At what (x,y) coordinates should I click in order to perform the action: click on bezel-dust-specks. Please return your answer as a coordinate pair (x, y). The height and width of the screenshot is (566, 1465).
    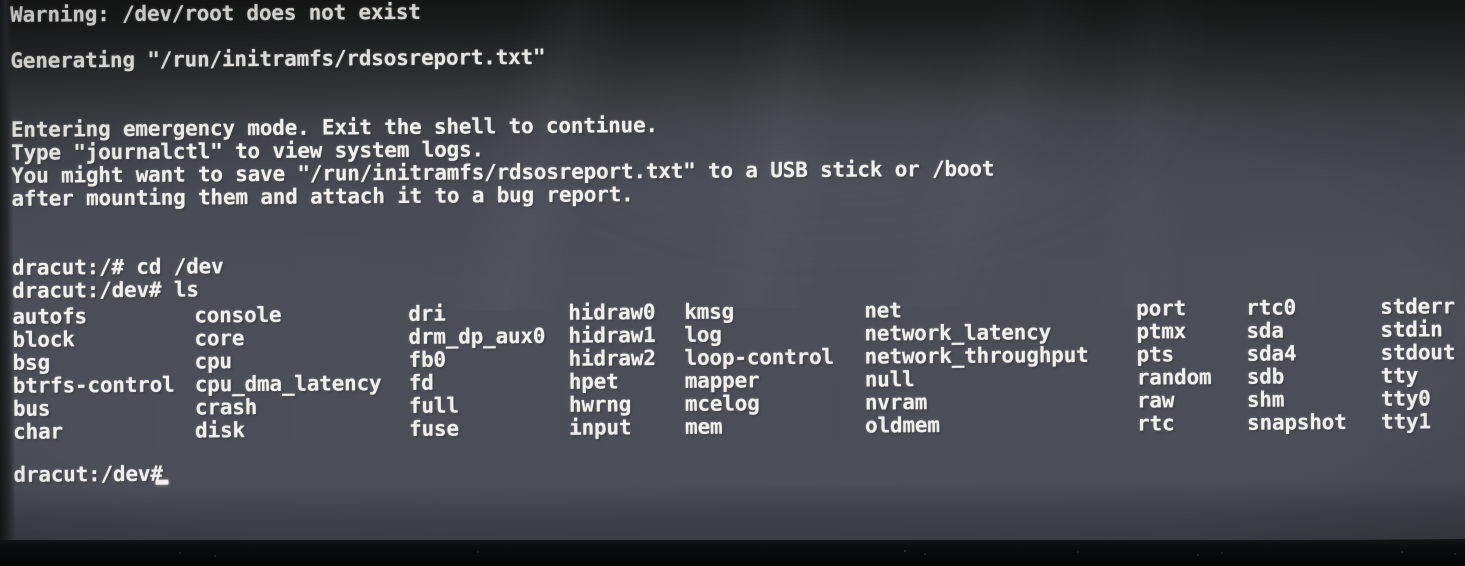
    Looking at the image, I should click on (732, 555).